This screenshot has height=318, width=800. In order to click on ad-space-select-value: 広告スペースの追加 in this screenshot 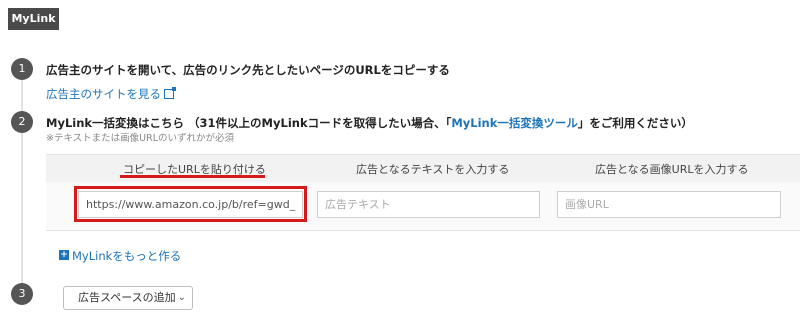, I will do `click(127, 297)`.